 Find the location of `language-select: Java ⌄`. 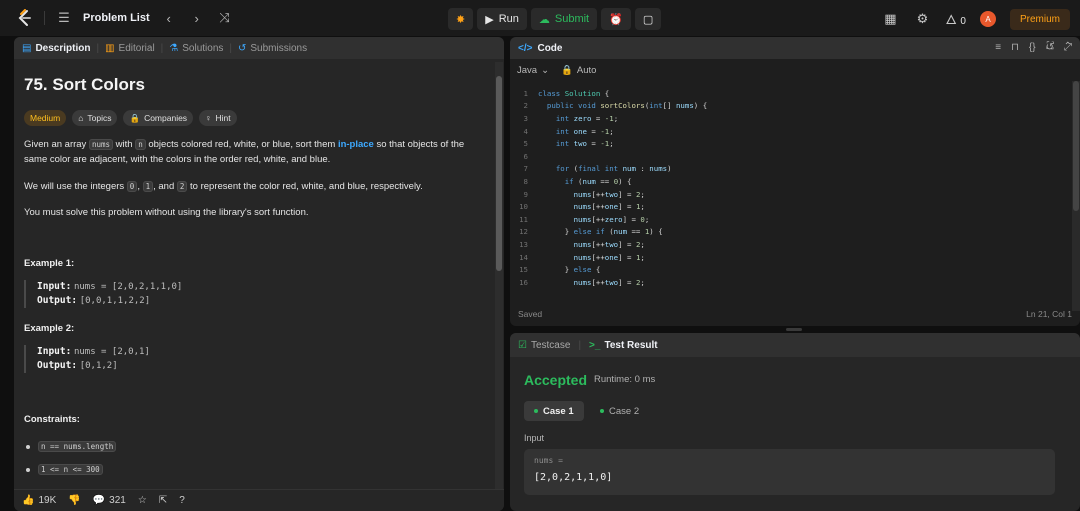

language-select: Java ⌄ is located at coordinates (533, 70).